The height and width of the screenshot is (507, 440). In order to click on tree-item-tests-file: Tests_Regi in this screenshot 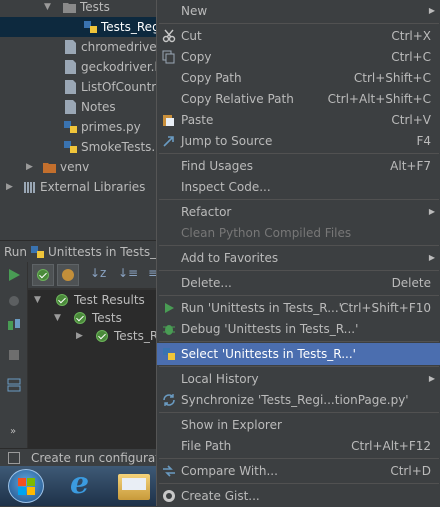, I will do `click(78, 27)`.